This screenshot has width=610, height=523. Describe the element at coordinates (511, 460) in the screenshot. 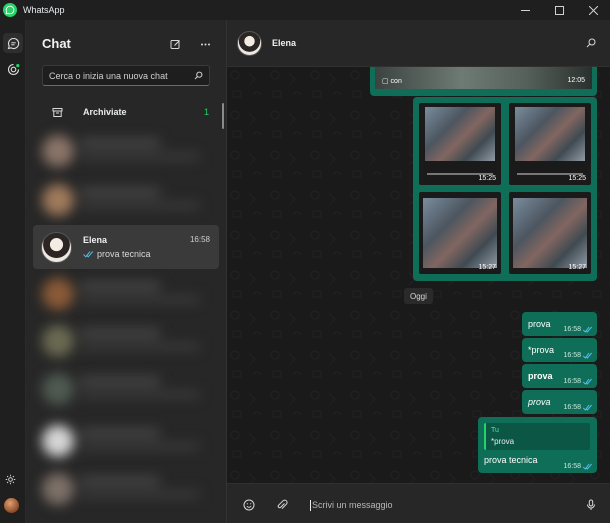

I see `message-text: prova tecnica` at that location.